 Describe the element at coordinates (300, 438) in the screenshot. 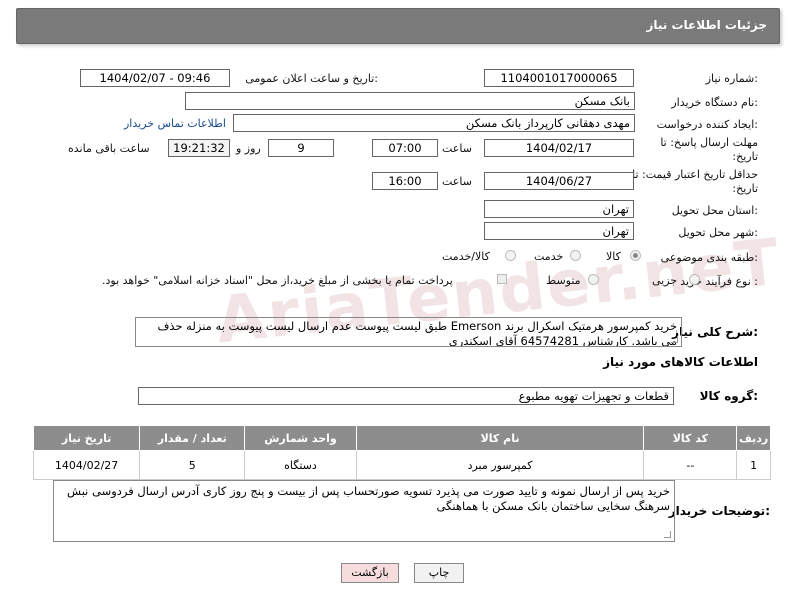

I see `col-unit: واحد شمارش` at that location.